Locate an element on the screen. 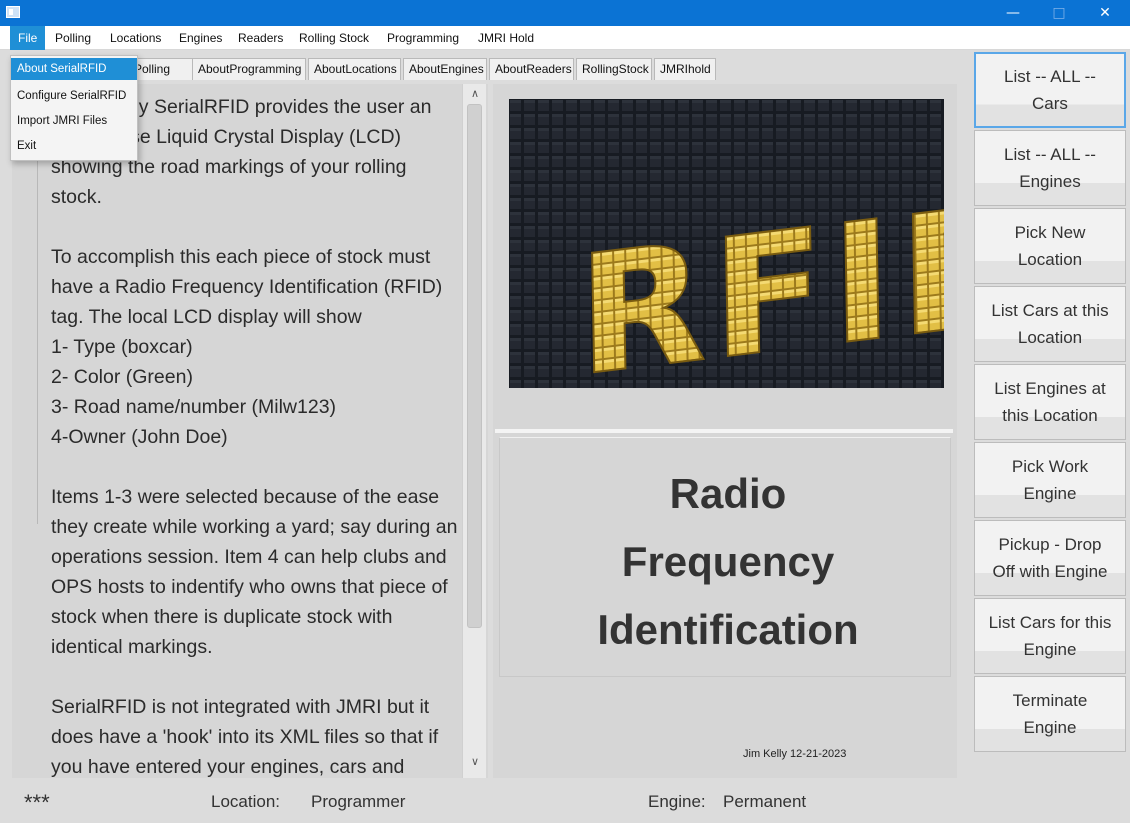 This screenshot has height=823, width=1130. menu-item-about-serialrfid: About SerialRFID is located at coordinates (74, 69).